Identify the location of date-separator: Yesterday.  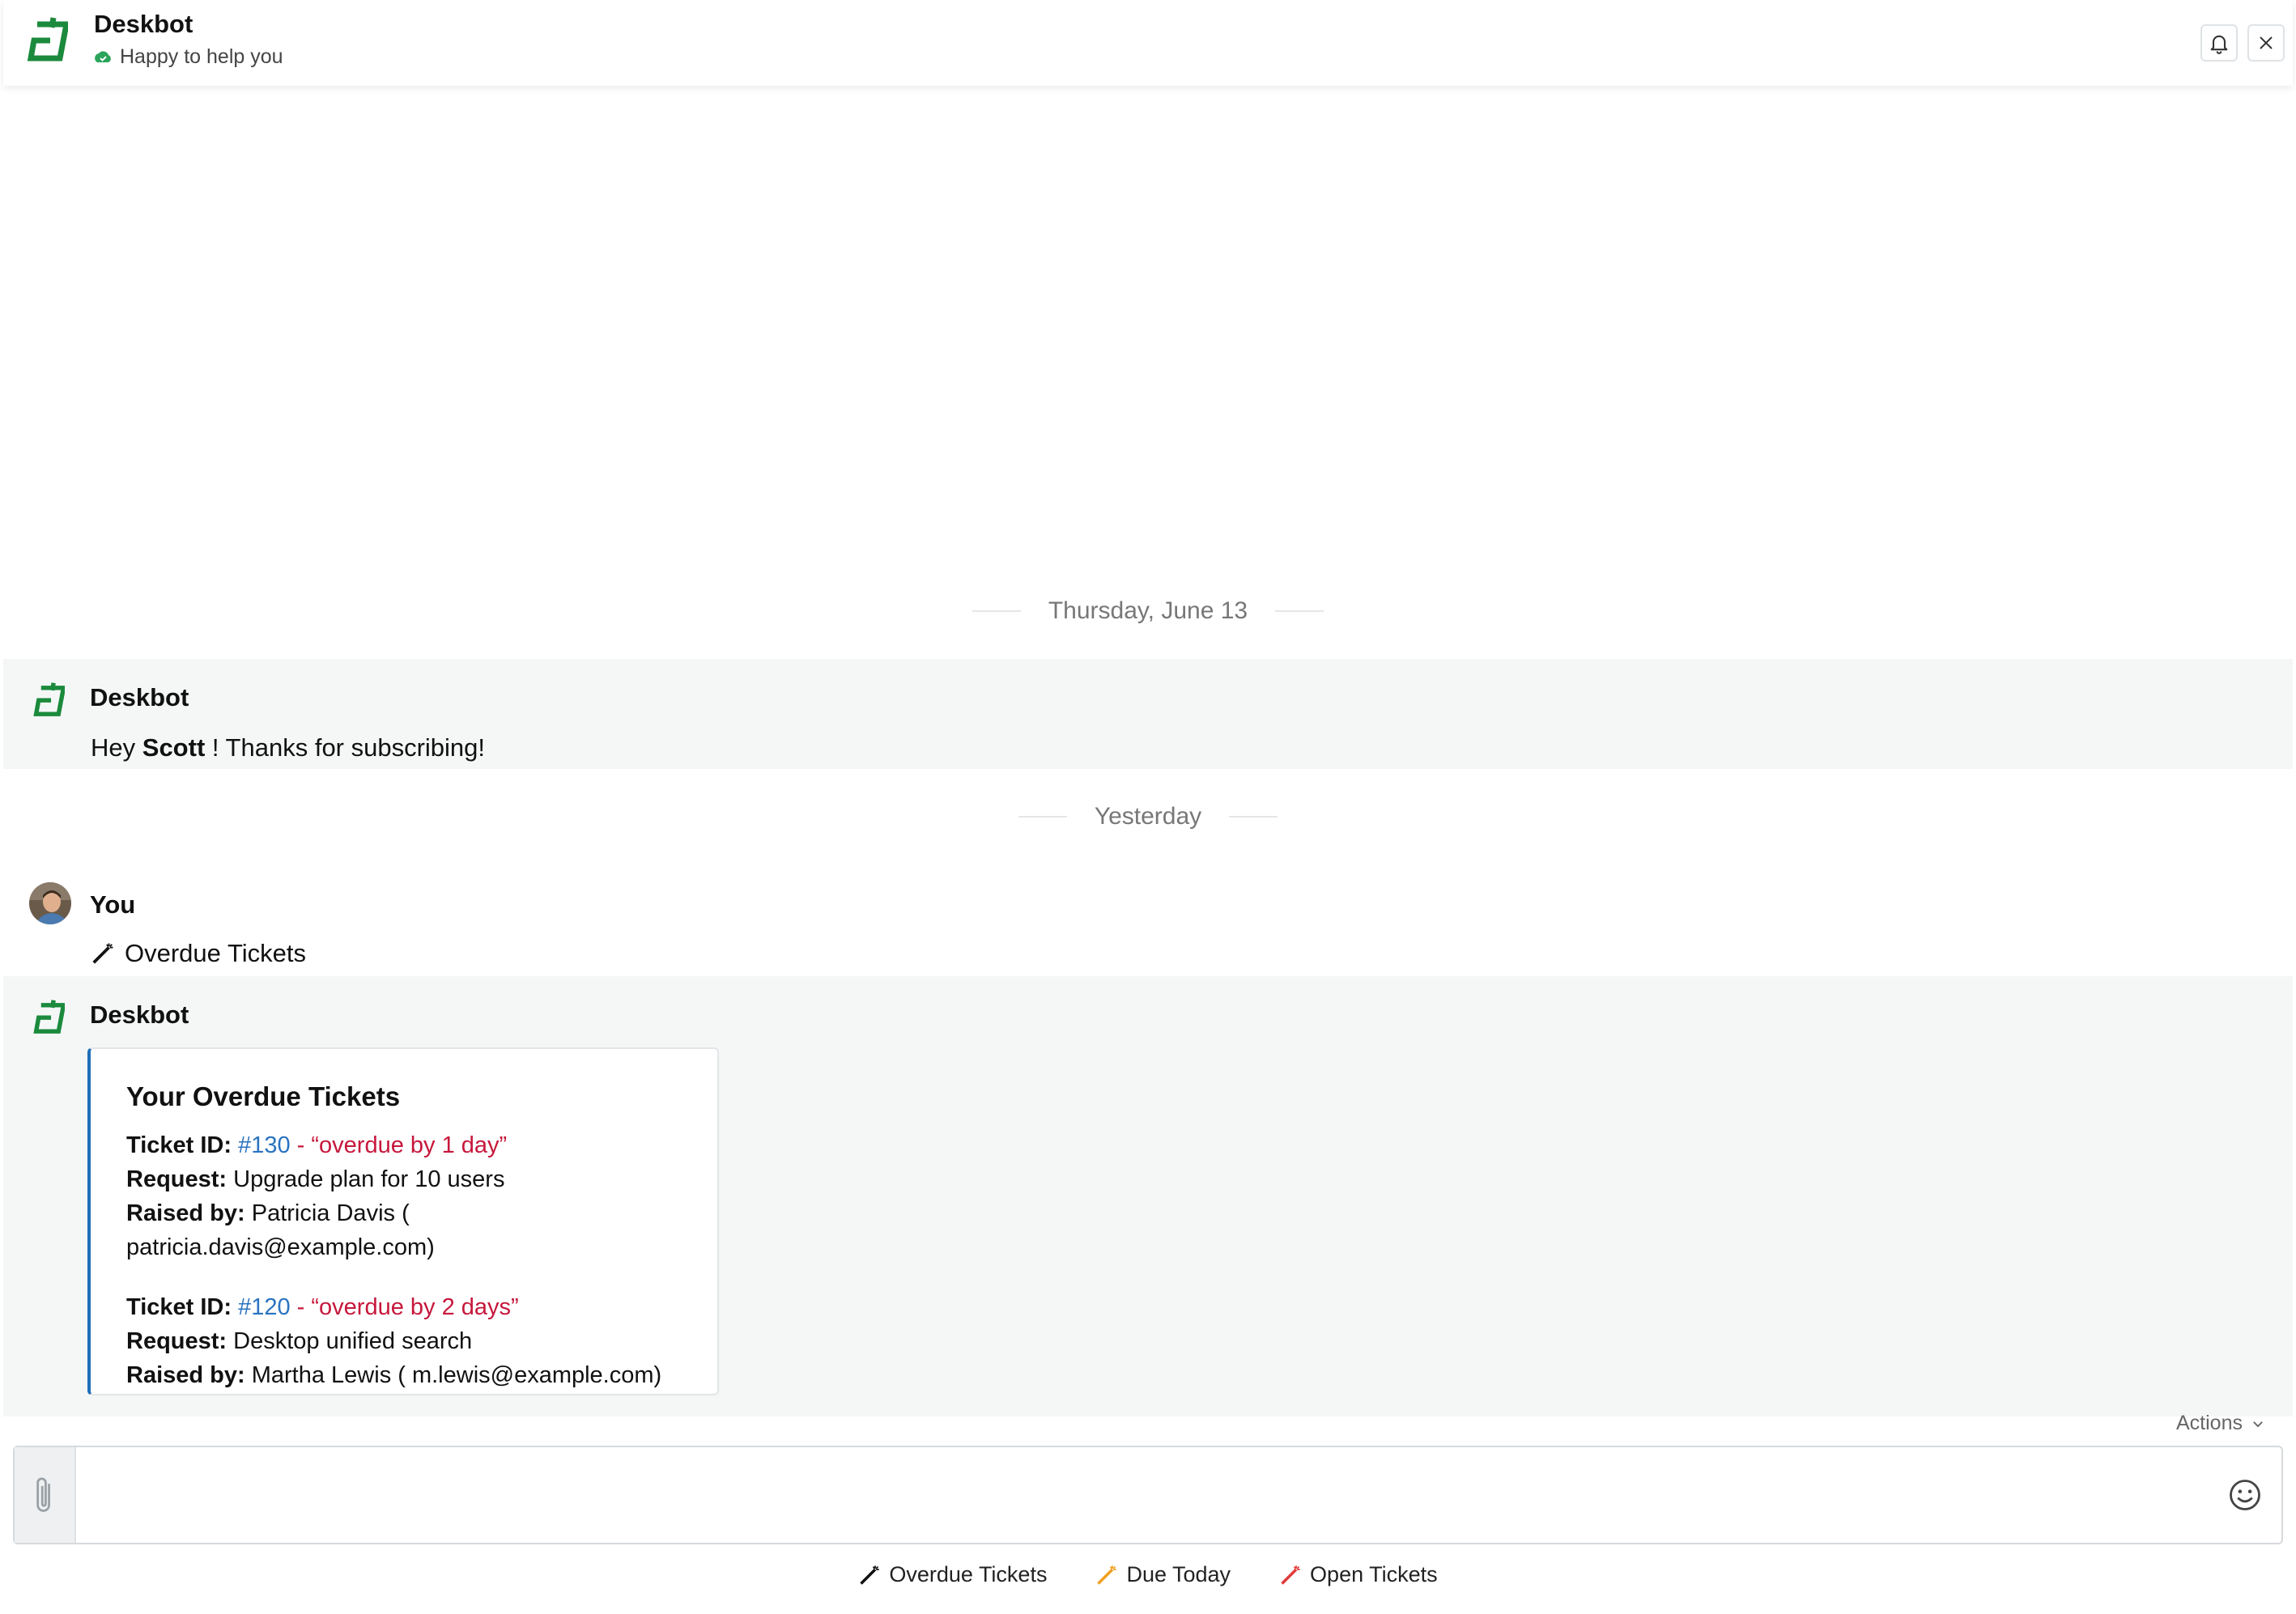
(1148, 816).